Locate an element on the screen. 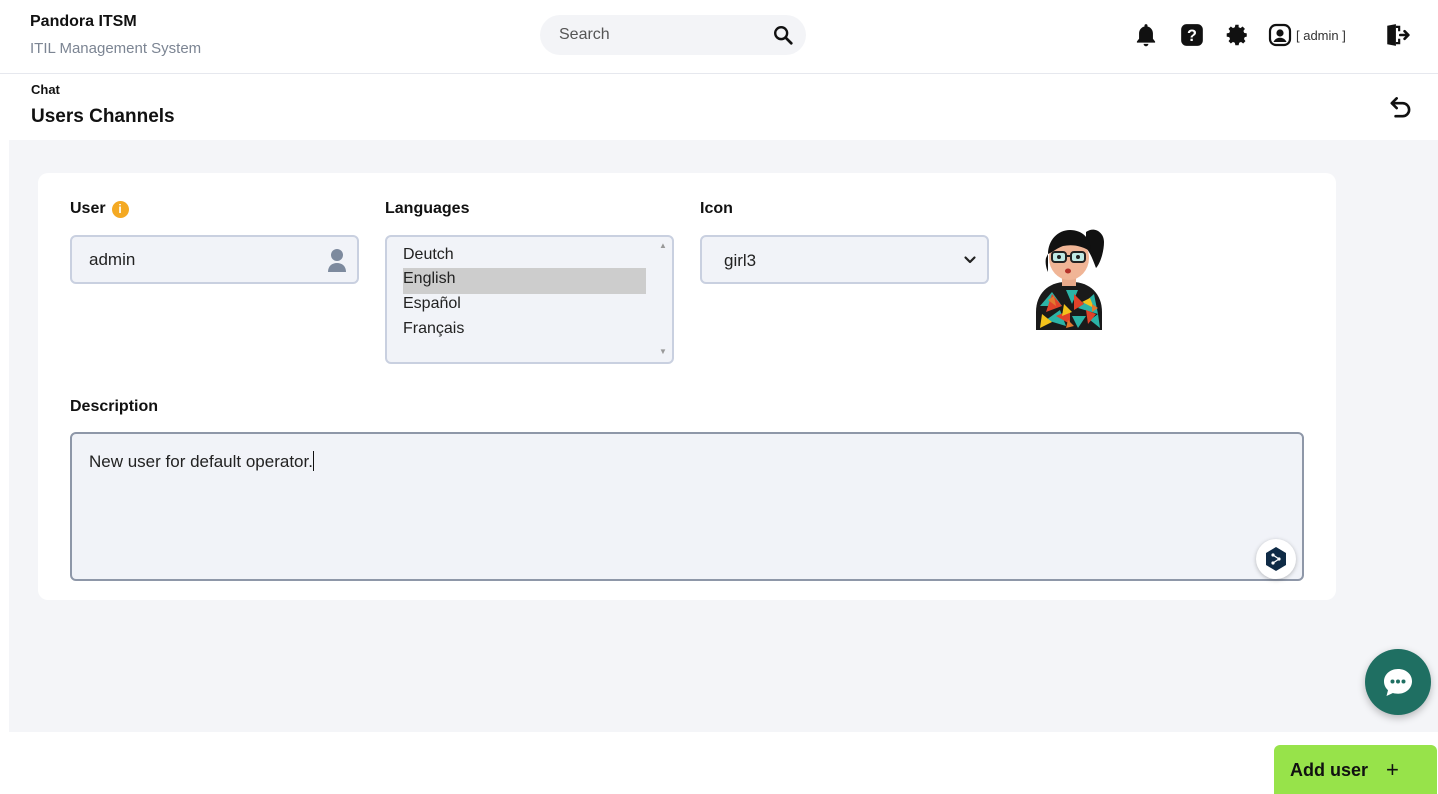 The image size is (1438, 794). user-menu: [ admin ] is located at coordinates (1307, 35).